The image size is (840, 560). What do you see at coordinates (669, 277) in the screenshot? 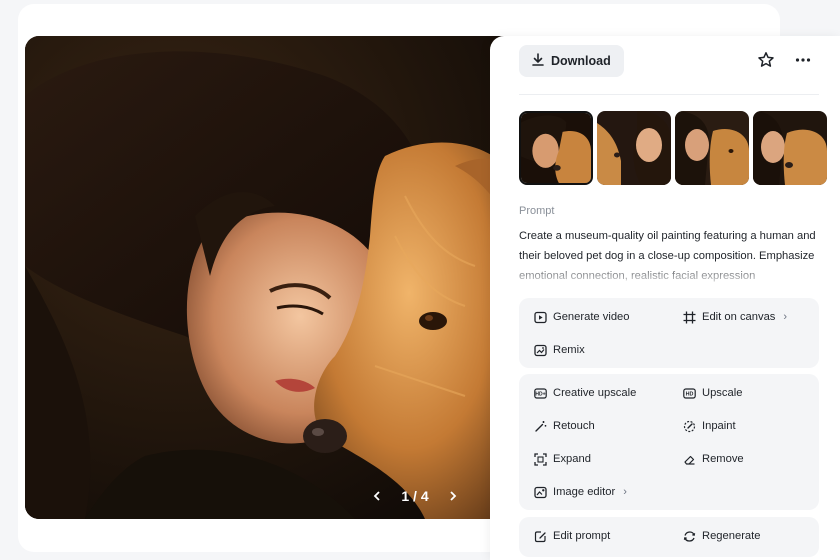
I see `prompt-fade` at bounding box center [669, 277].